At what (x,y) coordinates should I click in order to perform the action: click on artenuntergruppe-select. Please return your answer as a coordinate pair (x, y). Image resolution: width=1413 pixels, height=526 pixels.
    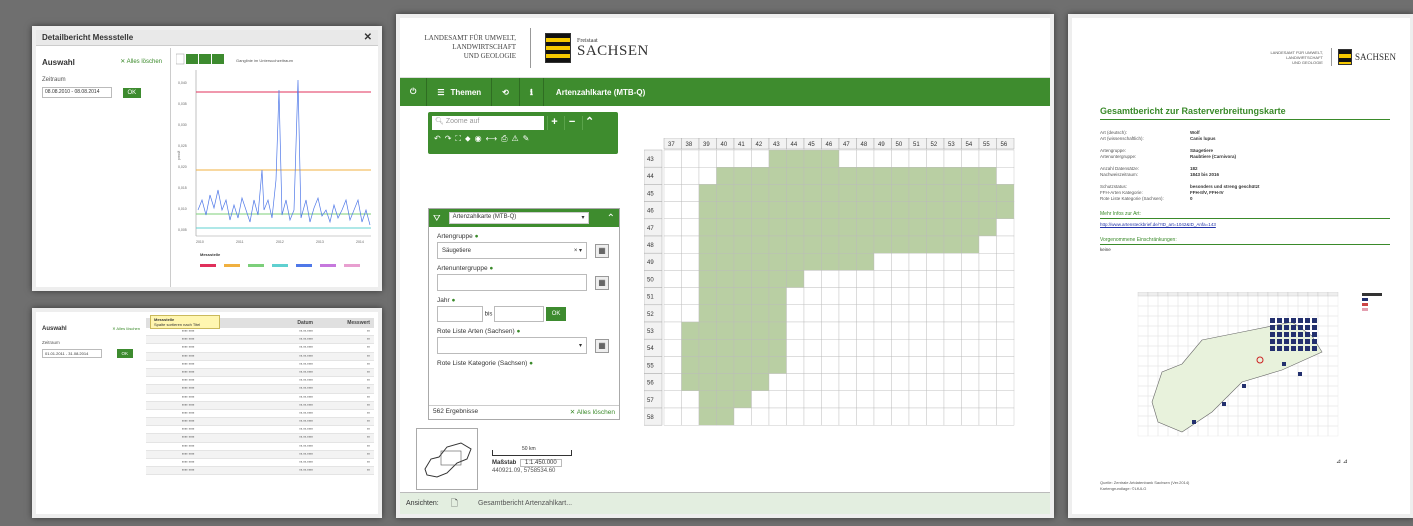
    Looking at the image, I should click on (512, 282).